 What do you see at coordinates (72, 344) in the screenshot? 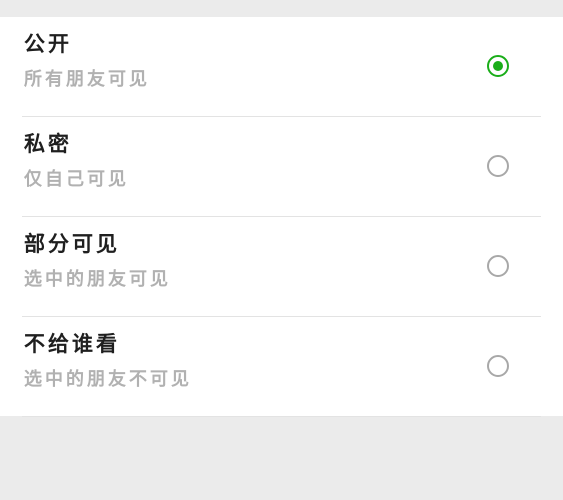
I see `option-title: 不给谁看` at bounding box center [72, 344].